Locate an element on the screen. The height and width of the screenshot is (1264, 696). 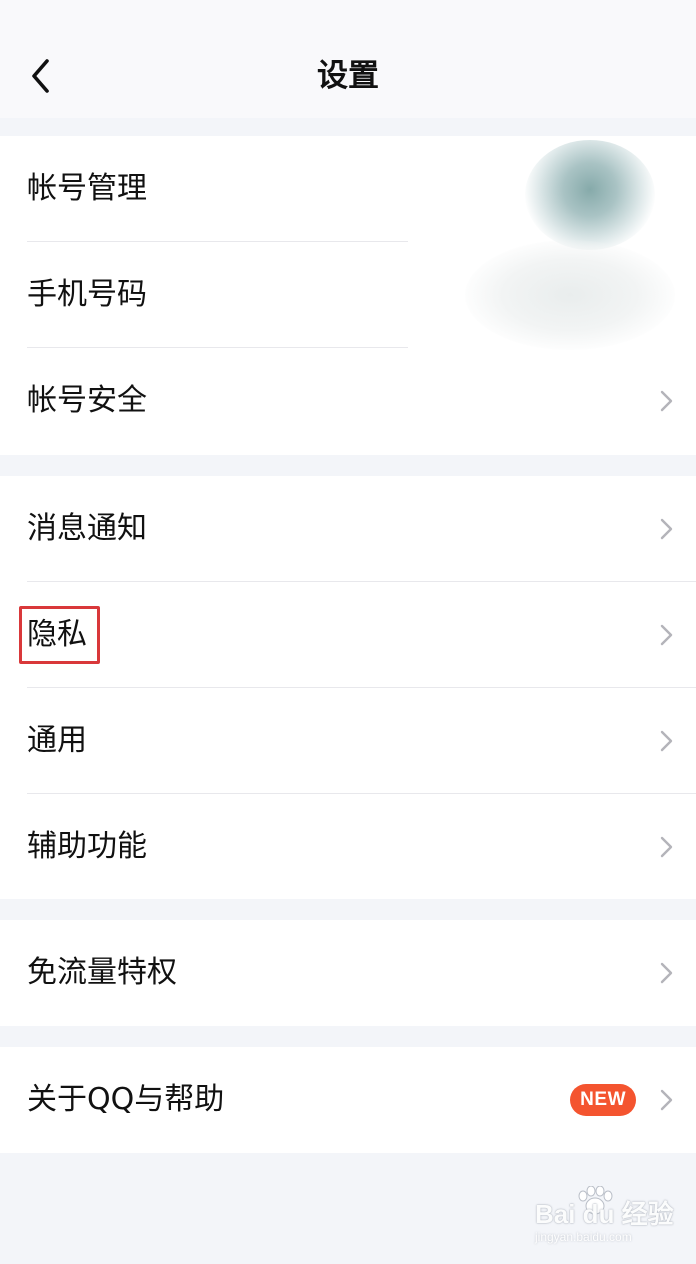
settings-item-label: 帐号安全 is located at coordinates (87, 400).